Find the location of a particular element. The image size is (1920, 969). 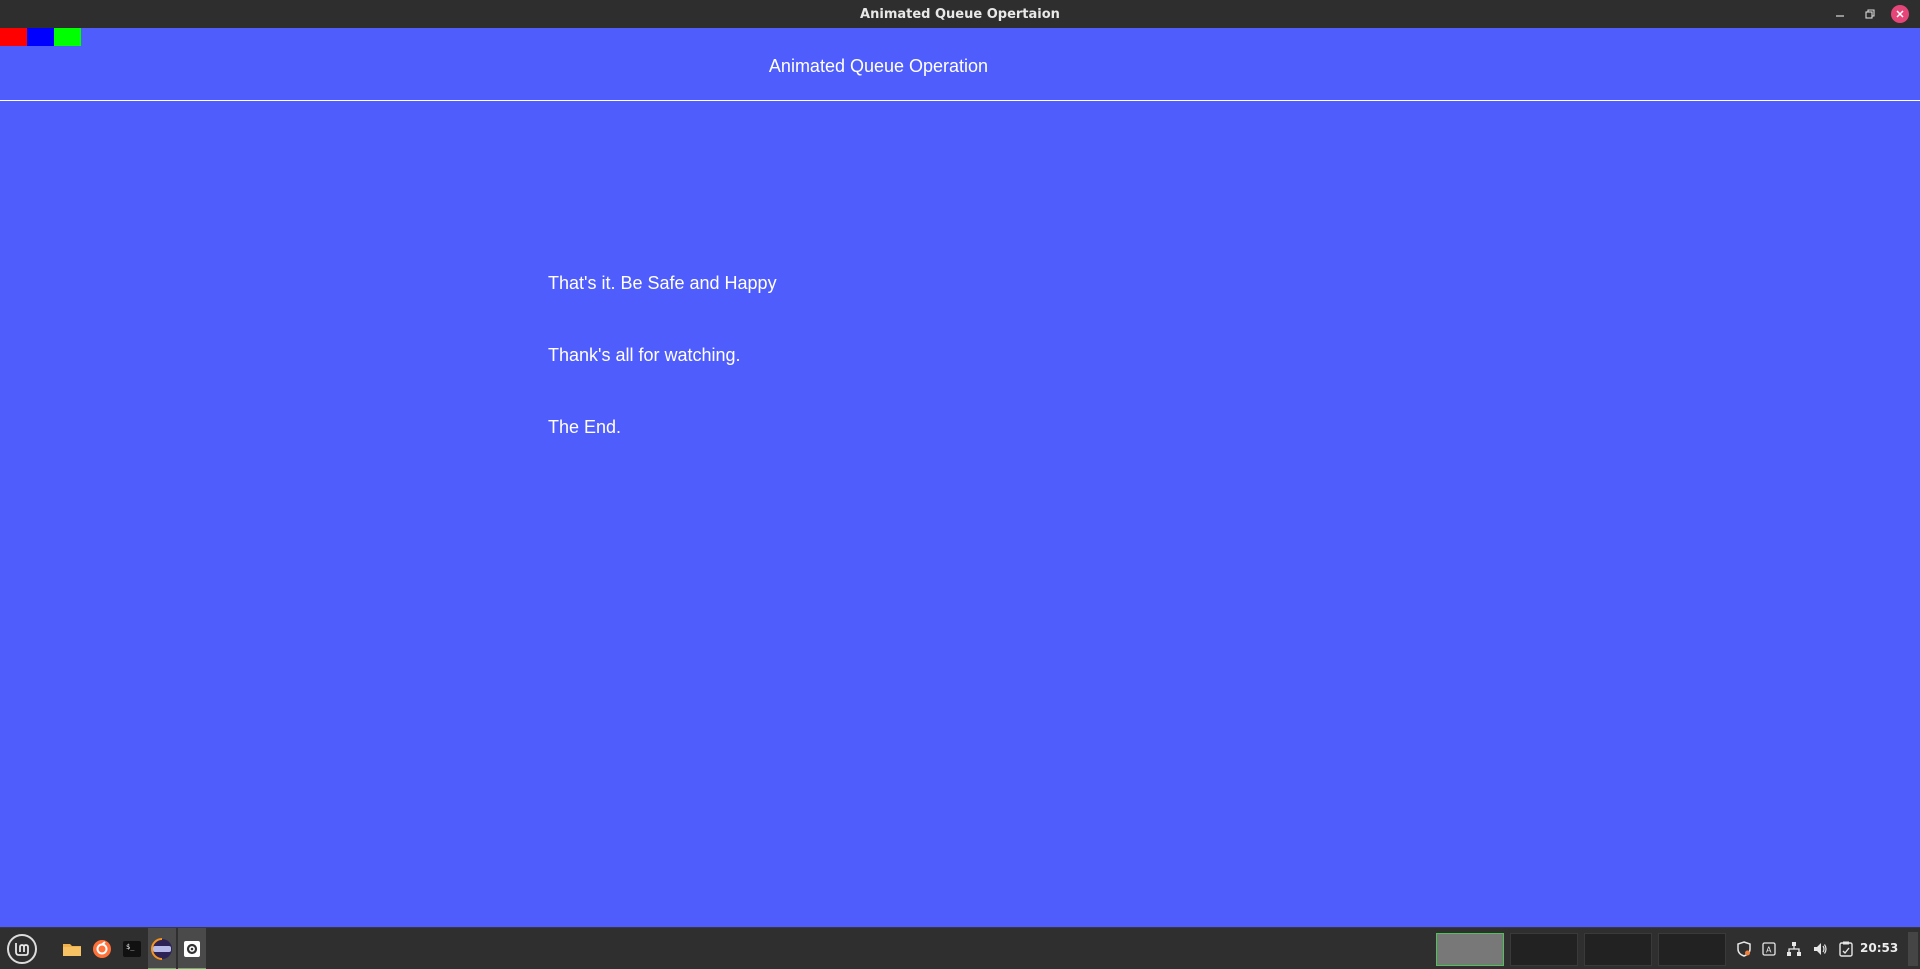

settings-launcher is located at coordinates (192, 948).